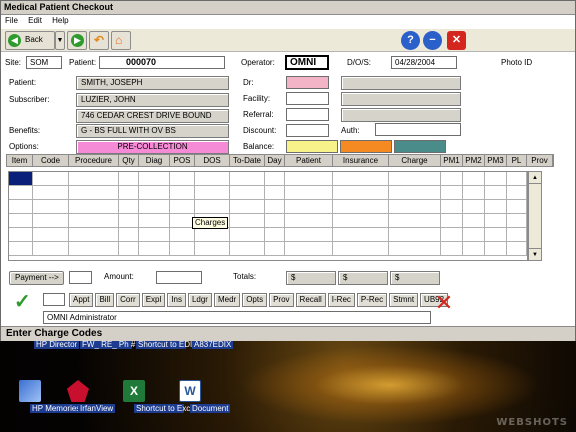  What do you see at coordinates (128, 300) in the screenshot?
I see `corr-button: Corr` at bounding box center [128, 300].